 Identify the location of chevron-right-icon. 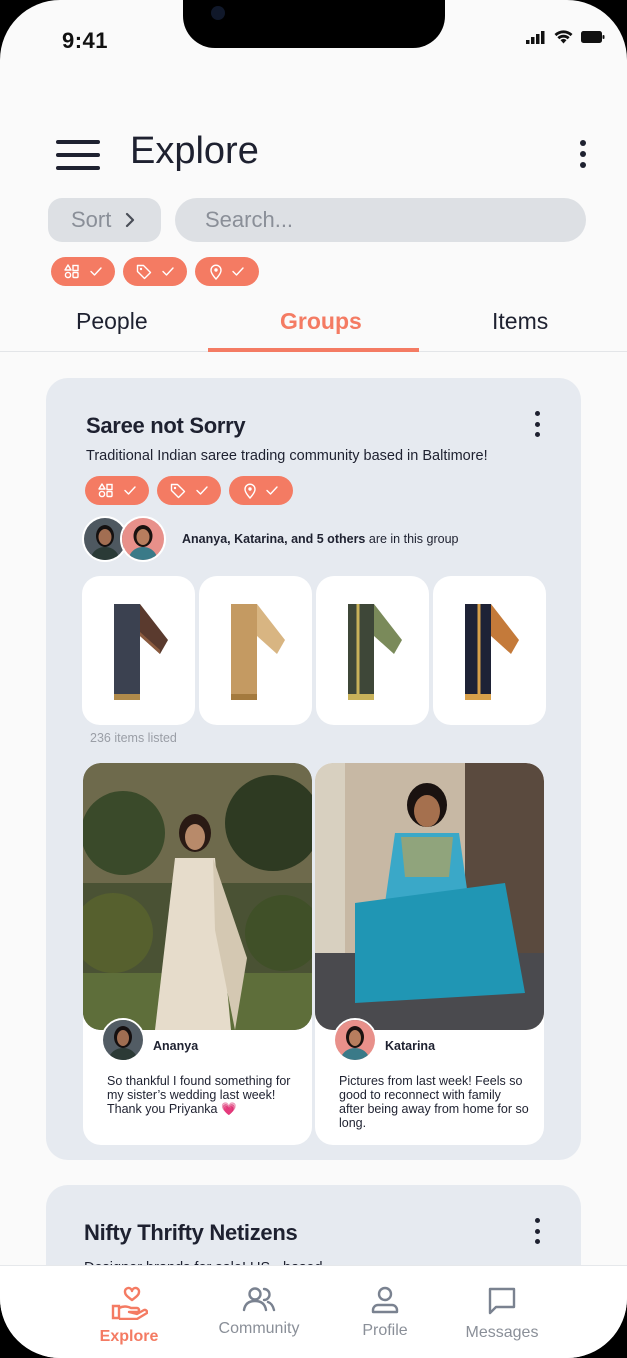
(130, 220).